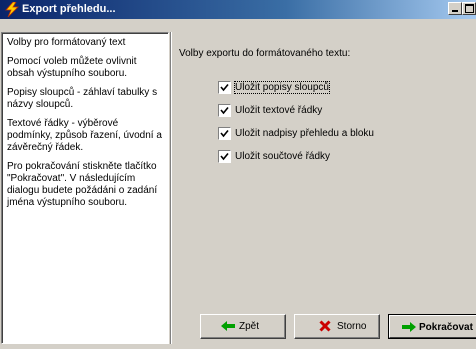 The height and width of the screenshot is (349, 476). Describe the element at coordinates (455, 8) in the screenshot. I see `minimize-button` at that location.